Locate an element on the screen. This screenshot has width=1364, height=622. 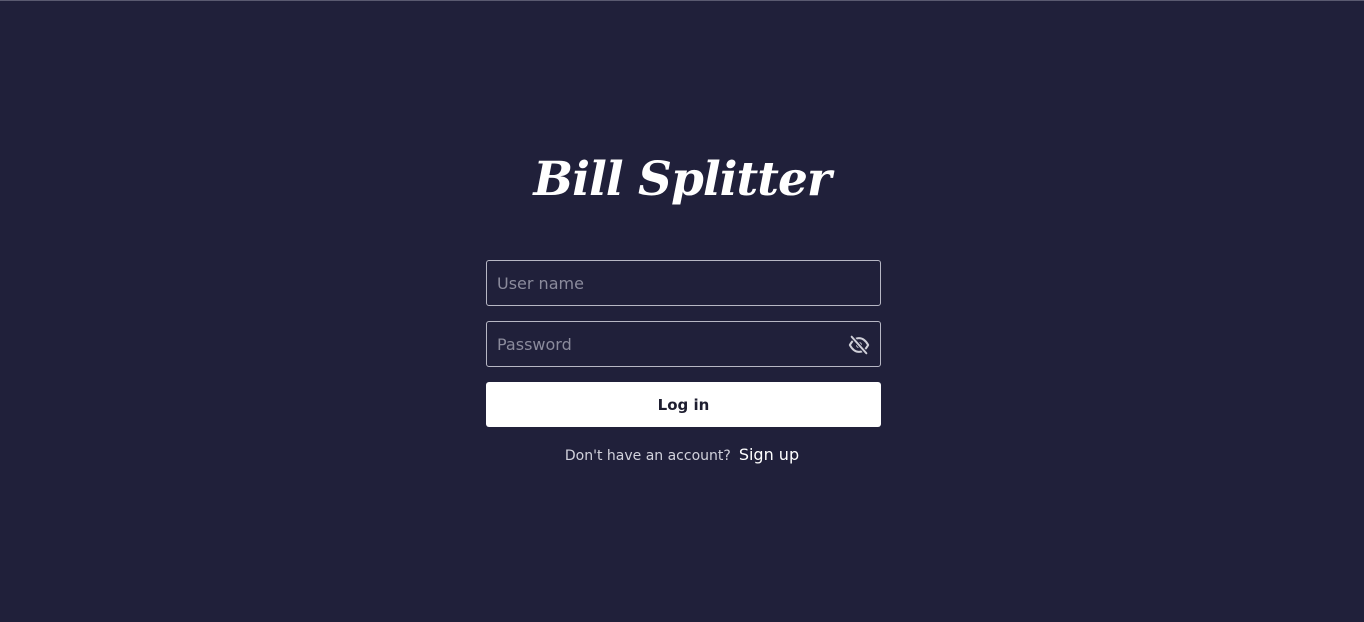
password-field is located at coordinates (683, 344).